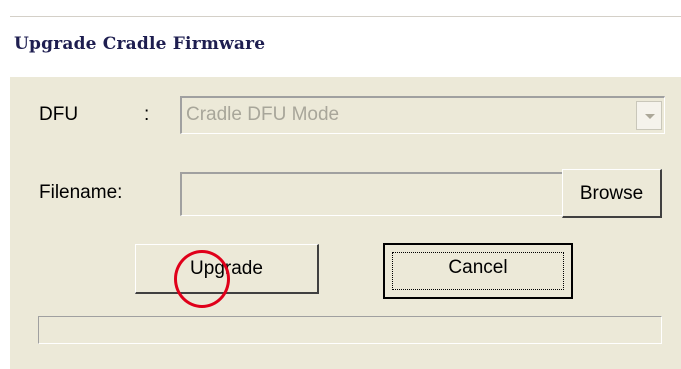 This screenshot has height=369, width=681. What do you see at coordinates (372, 194) in the screenshot?
I see `filename-input` at bounding box center [372, 194].